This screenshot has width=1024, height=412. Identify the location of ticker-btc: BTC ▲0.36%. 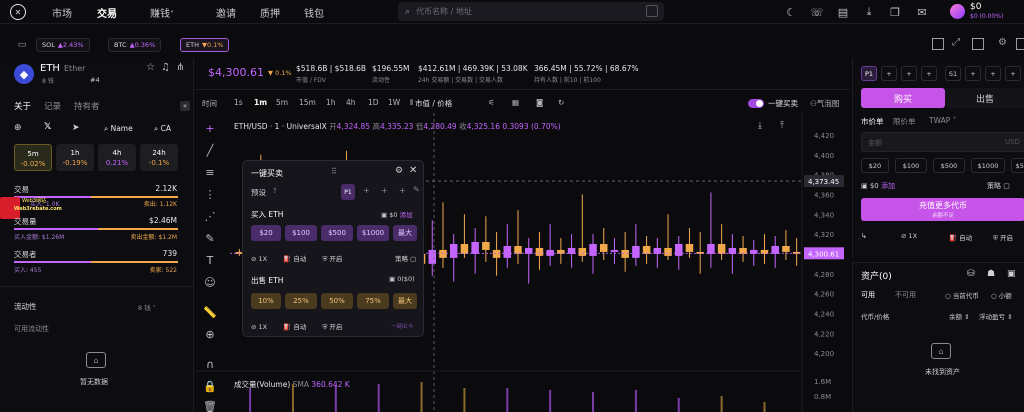
(135, 45).